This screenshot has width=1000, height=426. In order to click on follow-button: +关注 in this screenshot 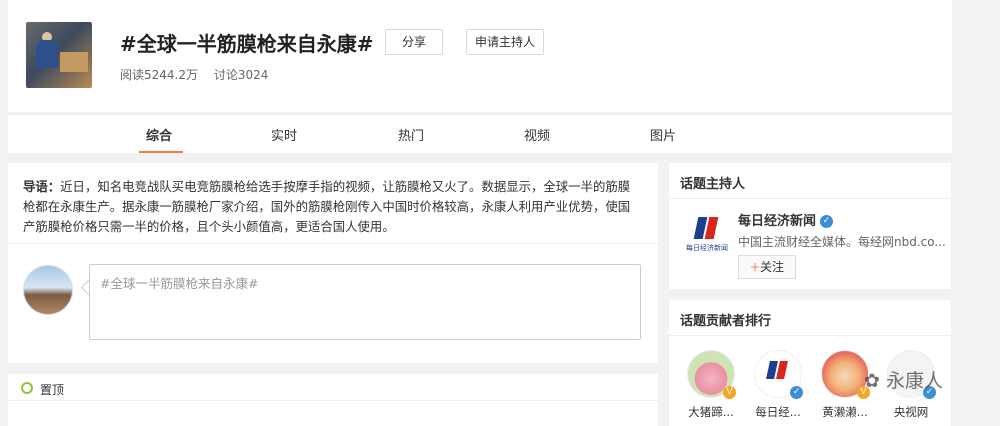, I will do `click(767, 267)`.